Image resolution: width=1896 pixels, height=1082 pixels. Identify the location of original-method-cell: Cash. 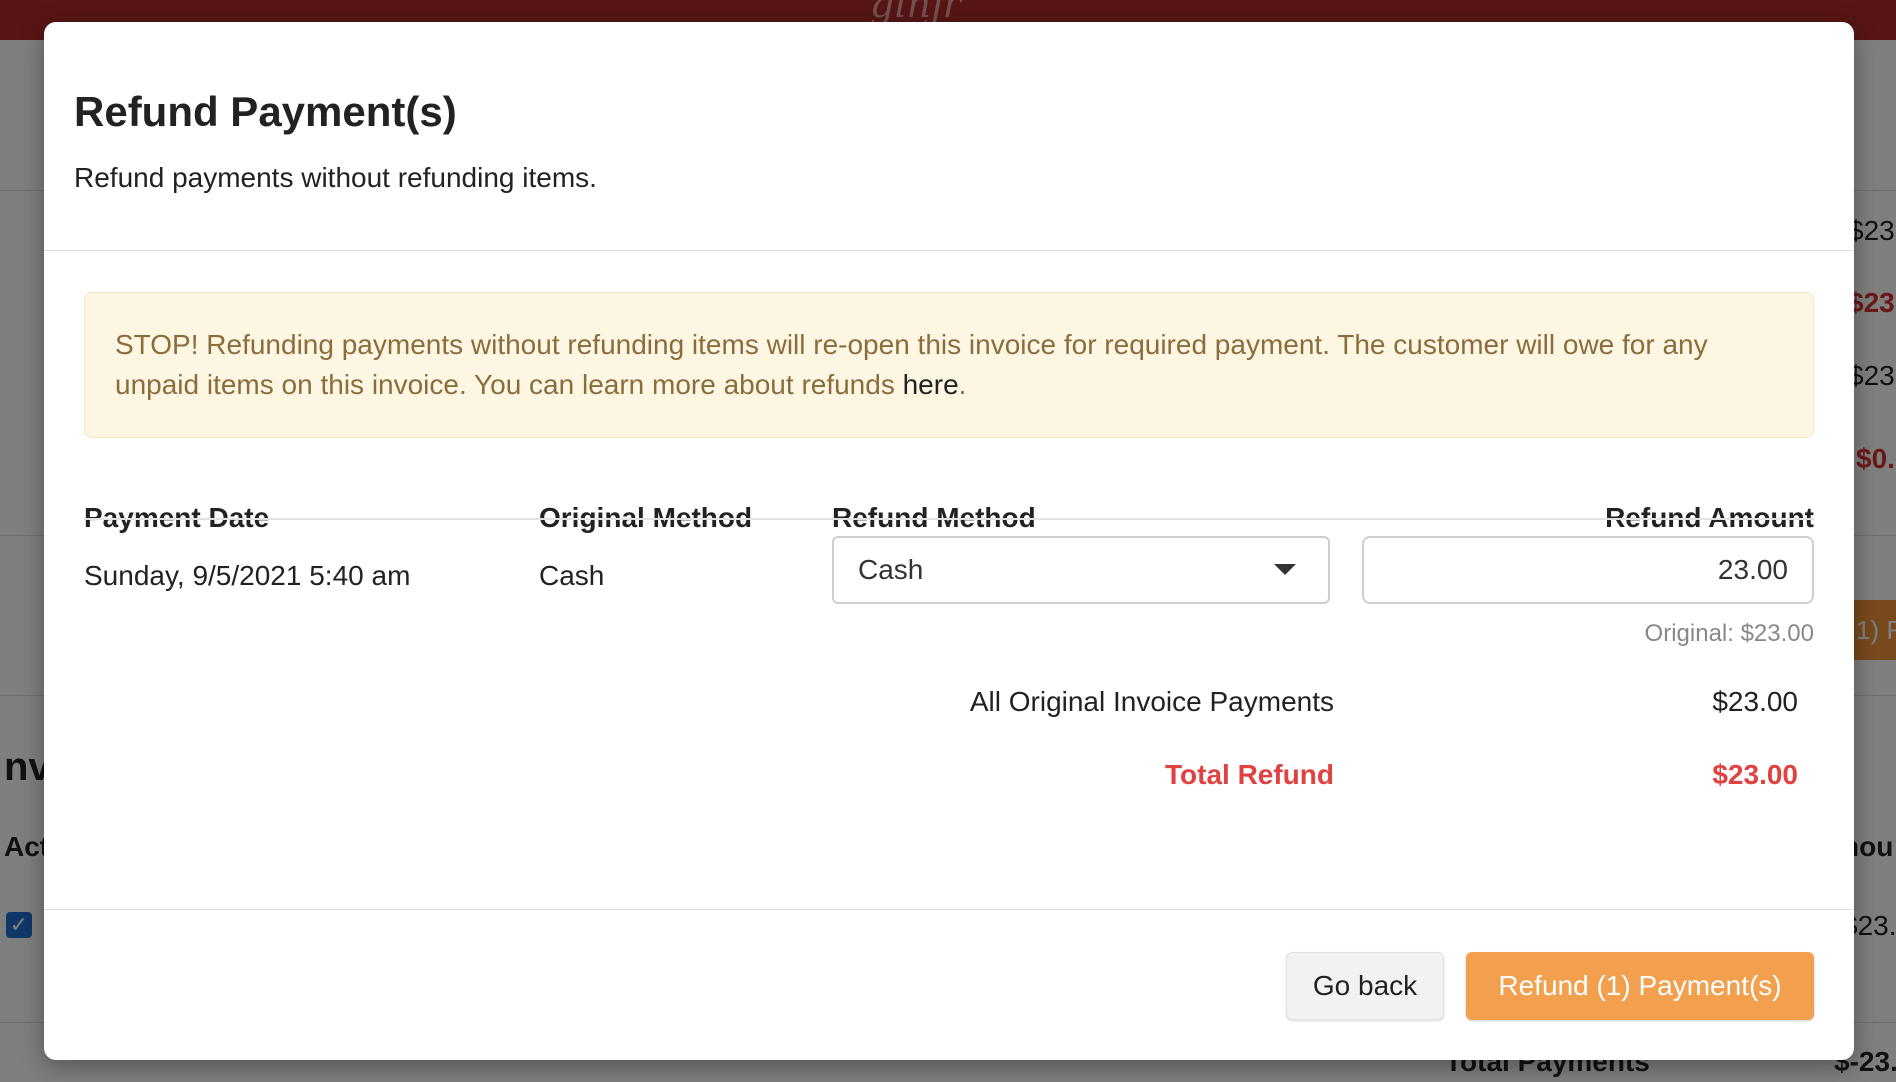
(572, 575).